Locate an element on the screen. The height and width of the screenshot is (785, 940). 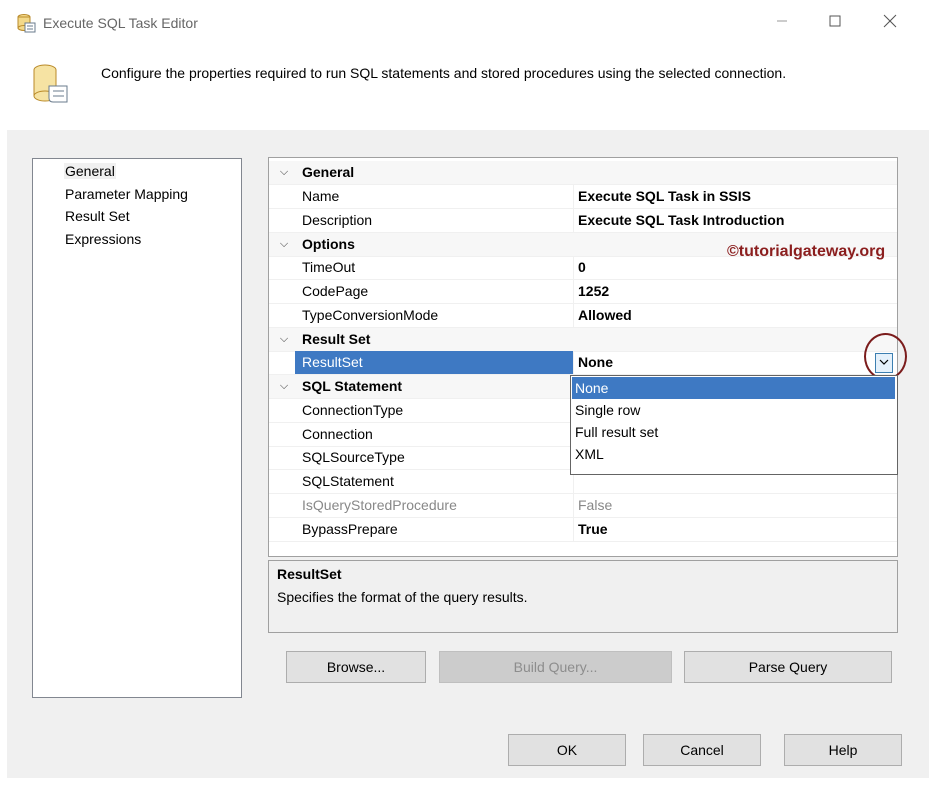
category-label: Options is located at coordinates (328, 244).